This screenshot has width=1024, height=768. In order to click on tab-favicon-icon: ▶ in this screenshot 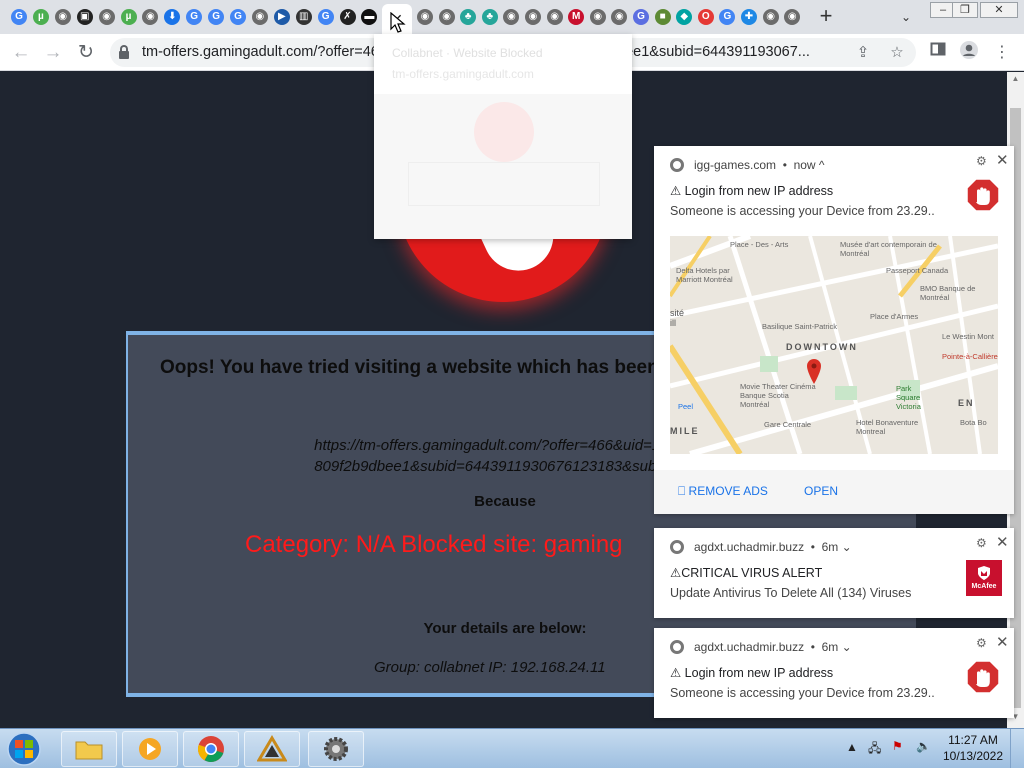, I will do `click(281, 17)`.